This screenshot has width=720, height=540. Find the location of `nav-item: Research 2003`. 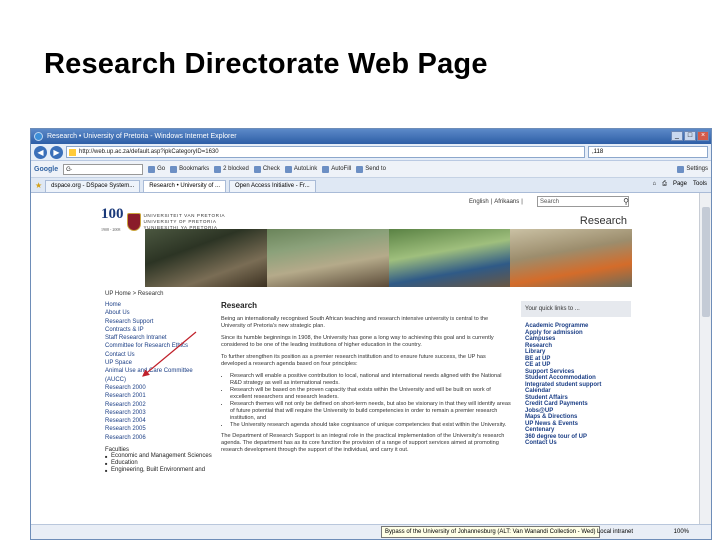

nav-item: Research 2003 is located at coordinates (159, 413).